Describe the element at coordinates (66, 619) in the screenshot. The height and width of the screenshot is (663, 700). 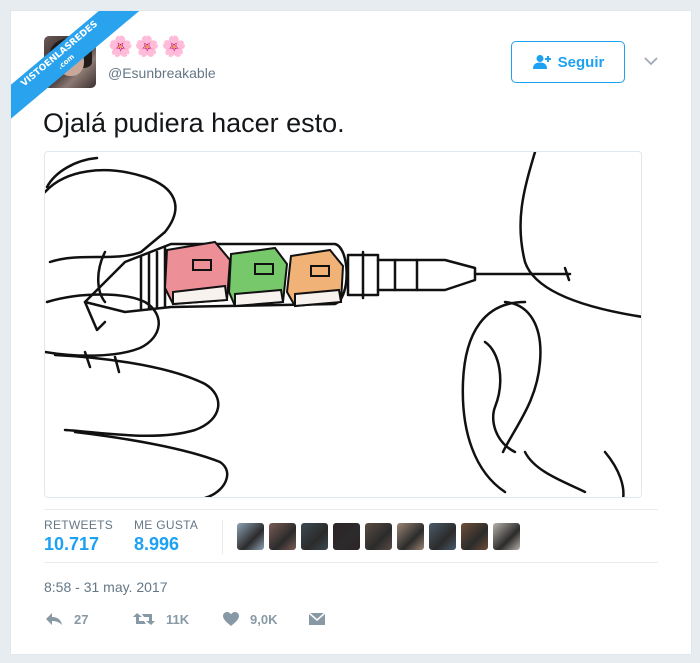
I see `reply-button: 27` at that location.